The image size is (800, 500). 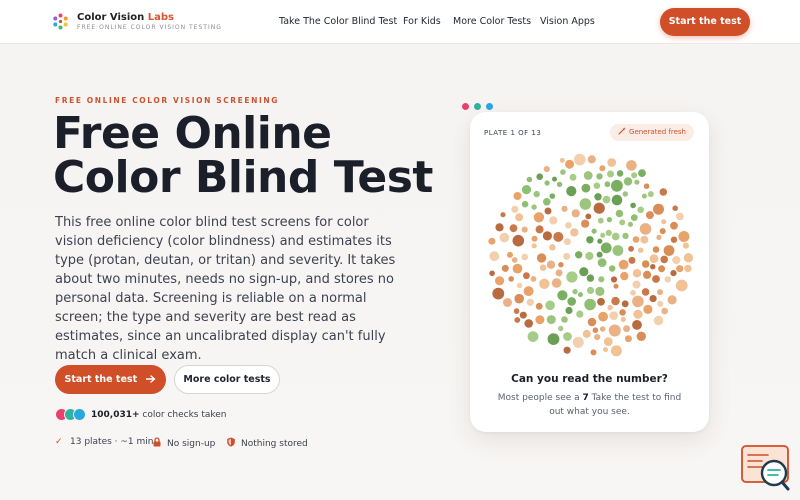 I want to click on hero-eyebrow: FREE ONLINE COLOR VISION SCREENING, so click(x=167, y=100).